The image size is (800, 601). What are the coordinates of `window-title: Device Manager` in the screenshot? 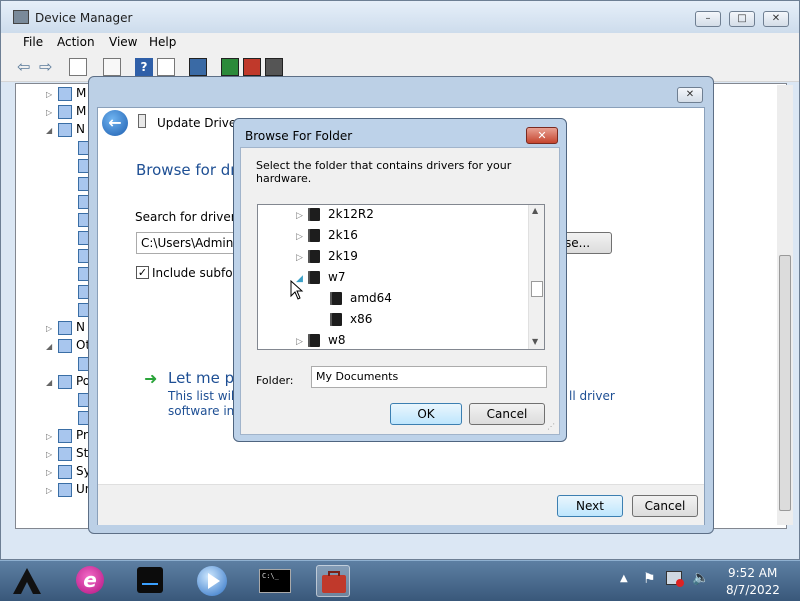 It's located at (84, 18).